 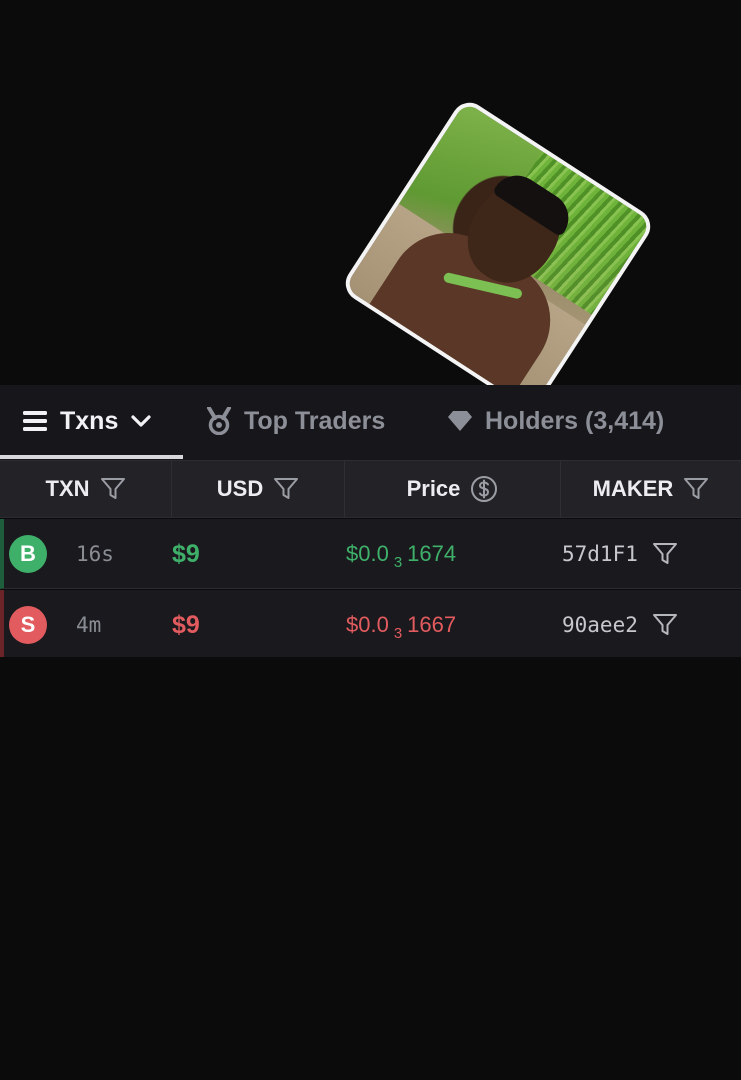 I want to click on maker-address: 90aee2, so click(x=600, y=625).